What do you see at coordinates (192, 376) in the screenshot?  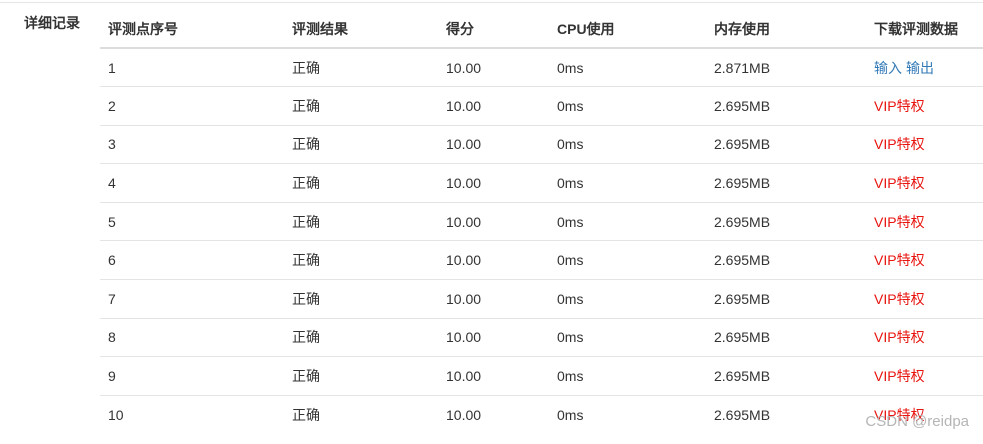 I see `cell-index: 9` at bounding box center [192, 376].